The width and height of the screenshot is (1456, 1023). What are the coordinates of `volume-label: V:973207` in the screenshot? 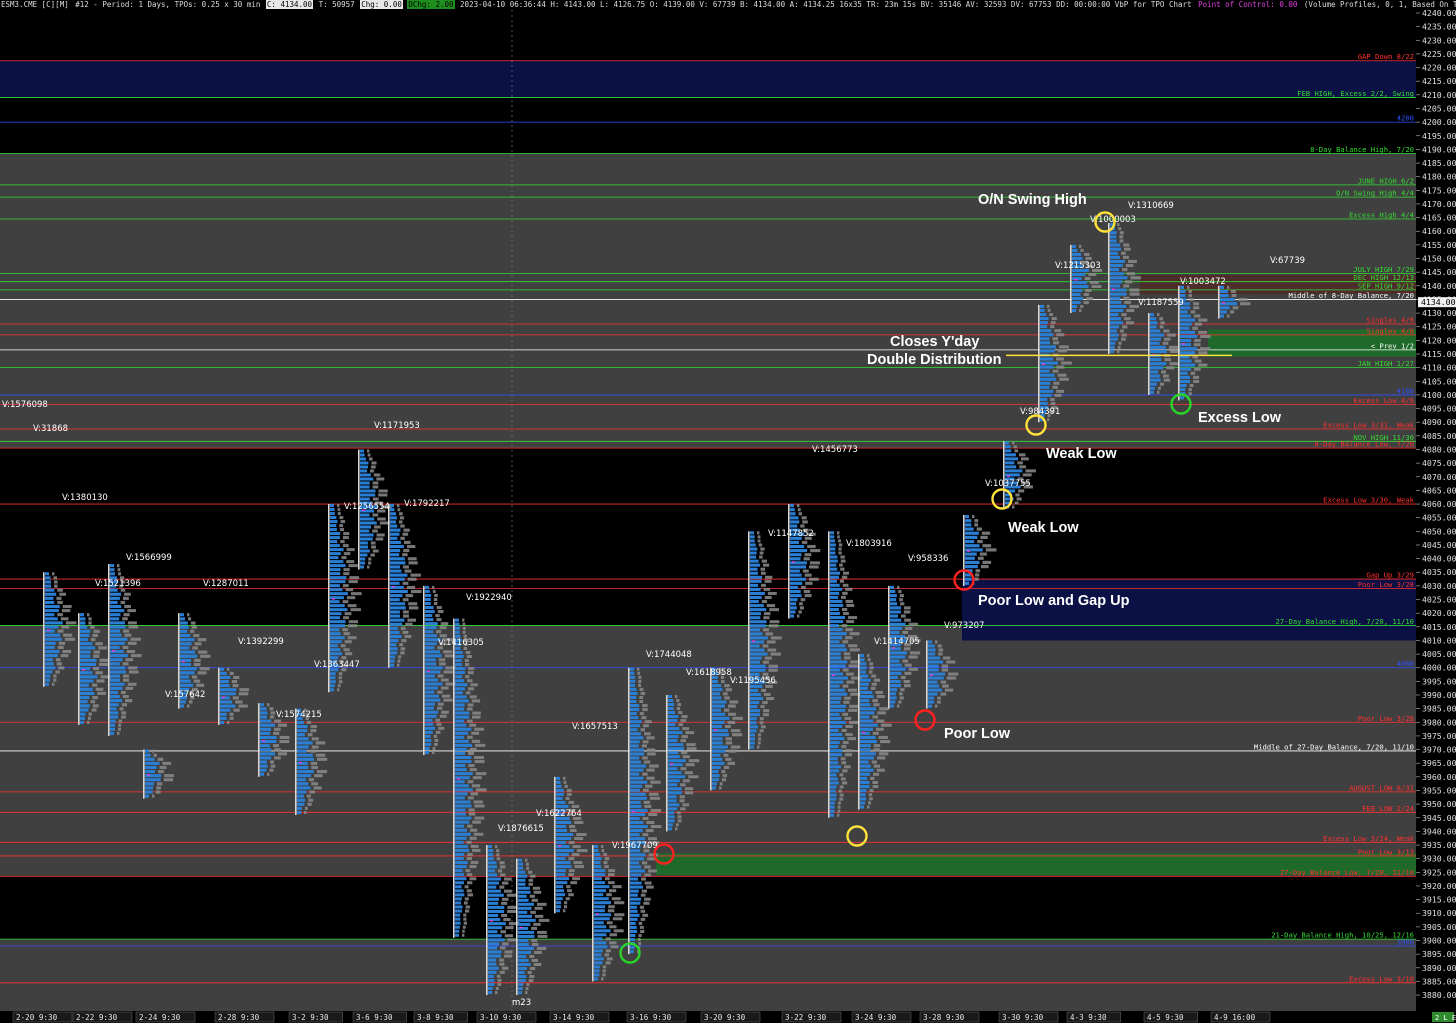 It's located at (964, 626).